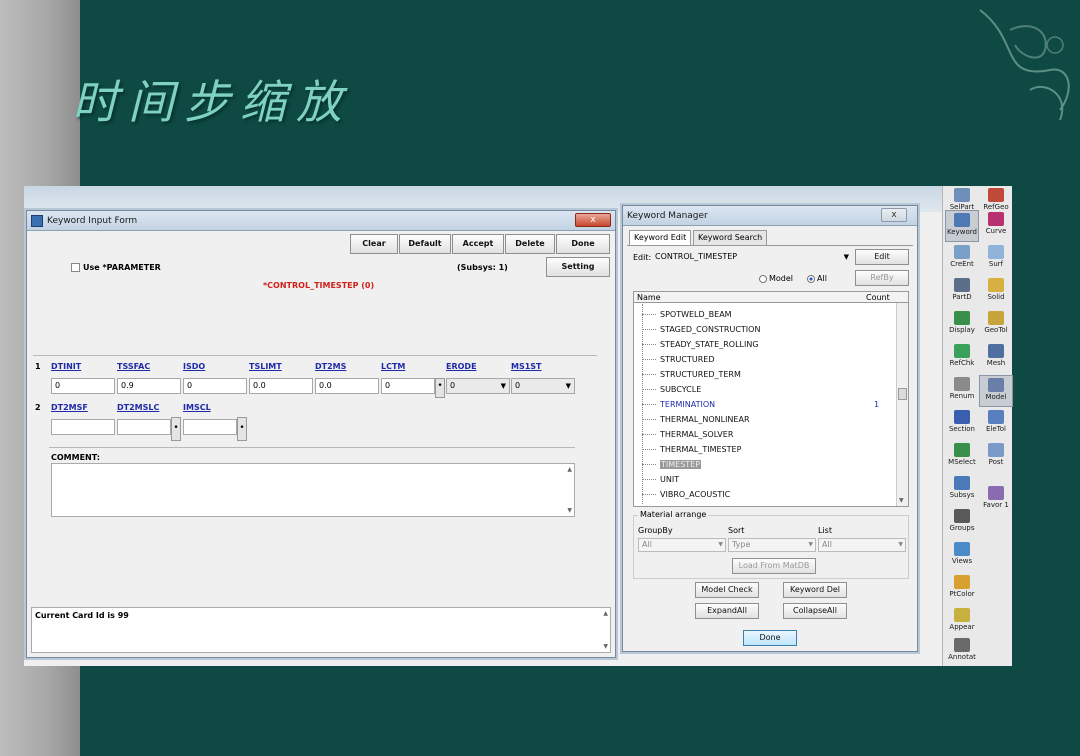 The height and width of the screenshot is (756, 1080). I want to click on refby-button: RefBy, so click(882, 278).